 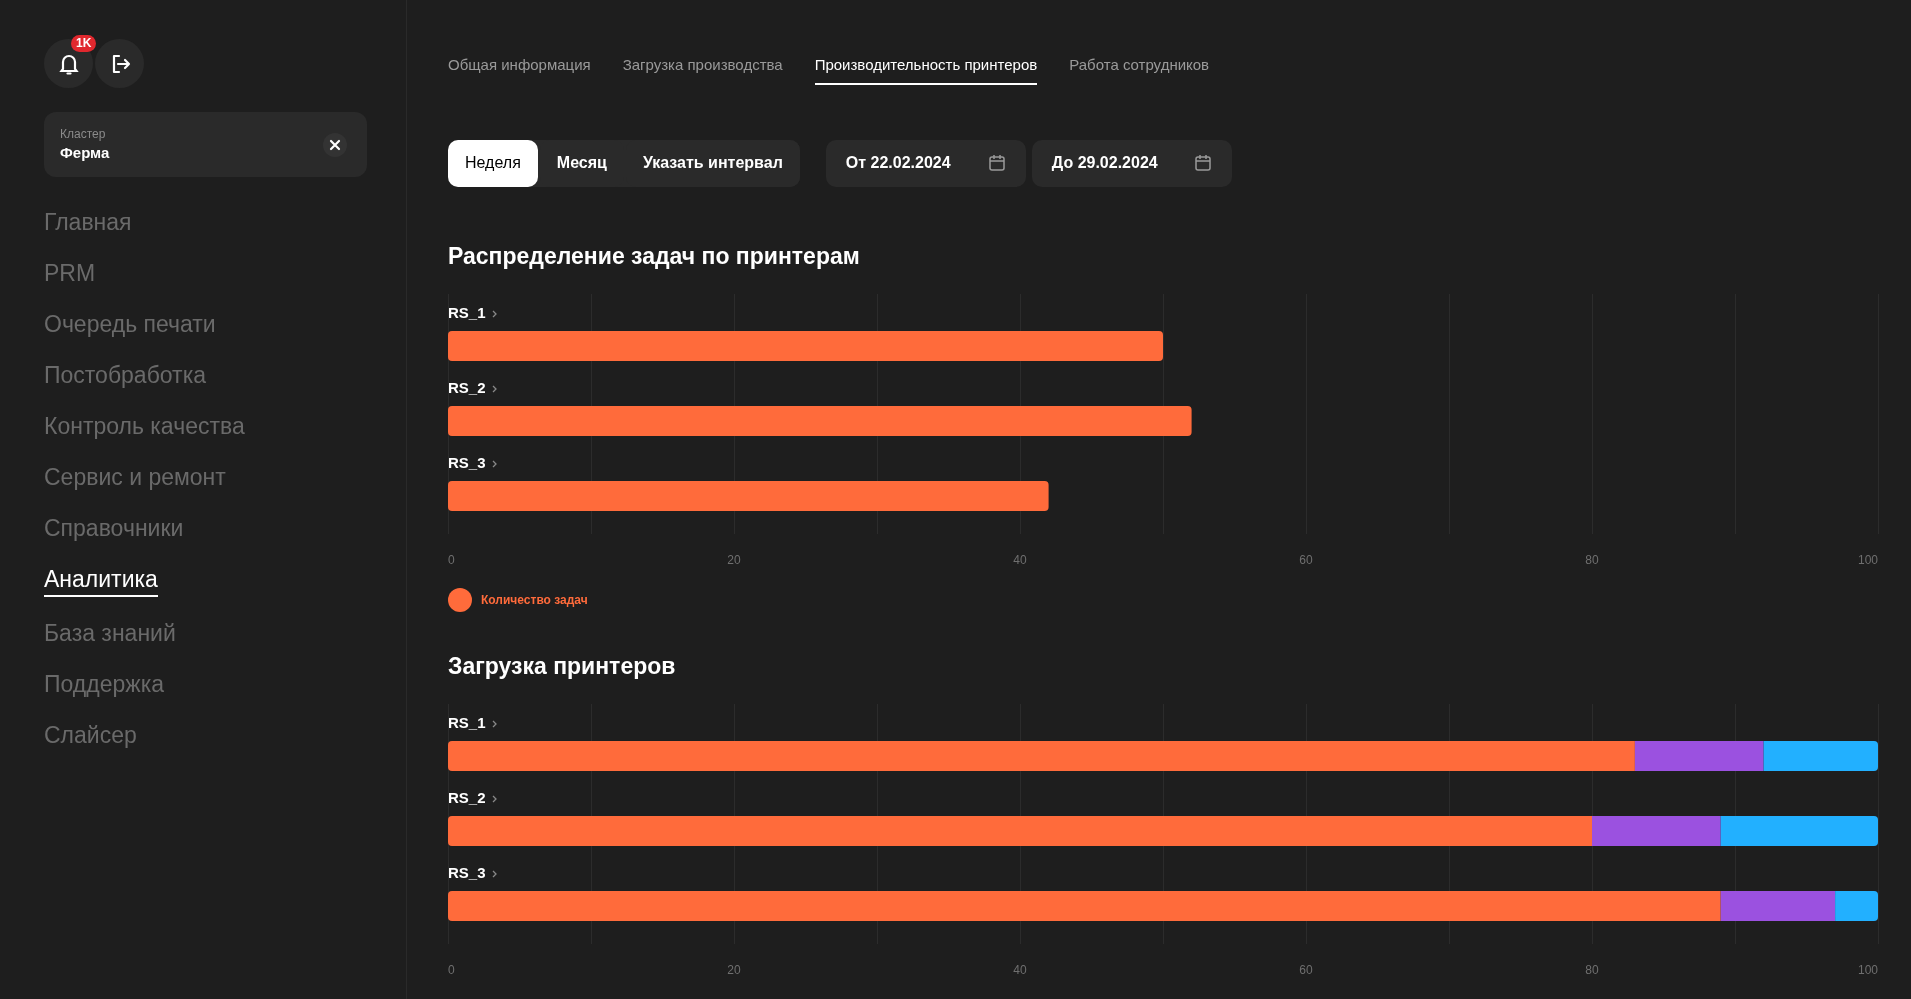 I want to click on logout-button, so click(x=119, y=63).